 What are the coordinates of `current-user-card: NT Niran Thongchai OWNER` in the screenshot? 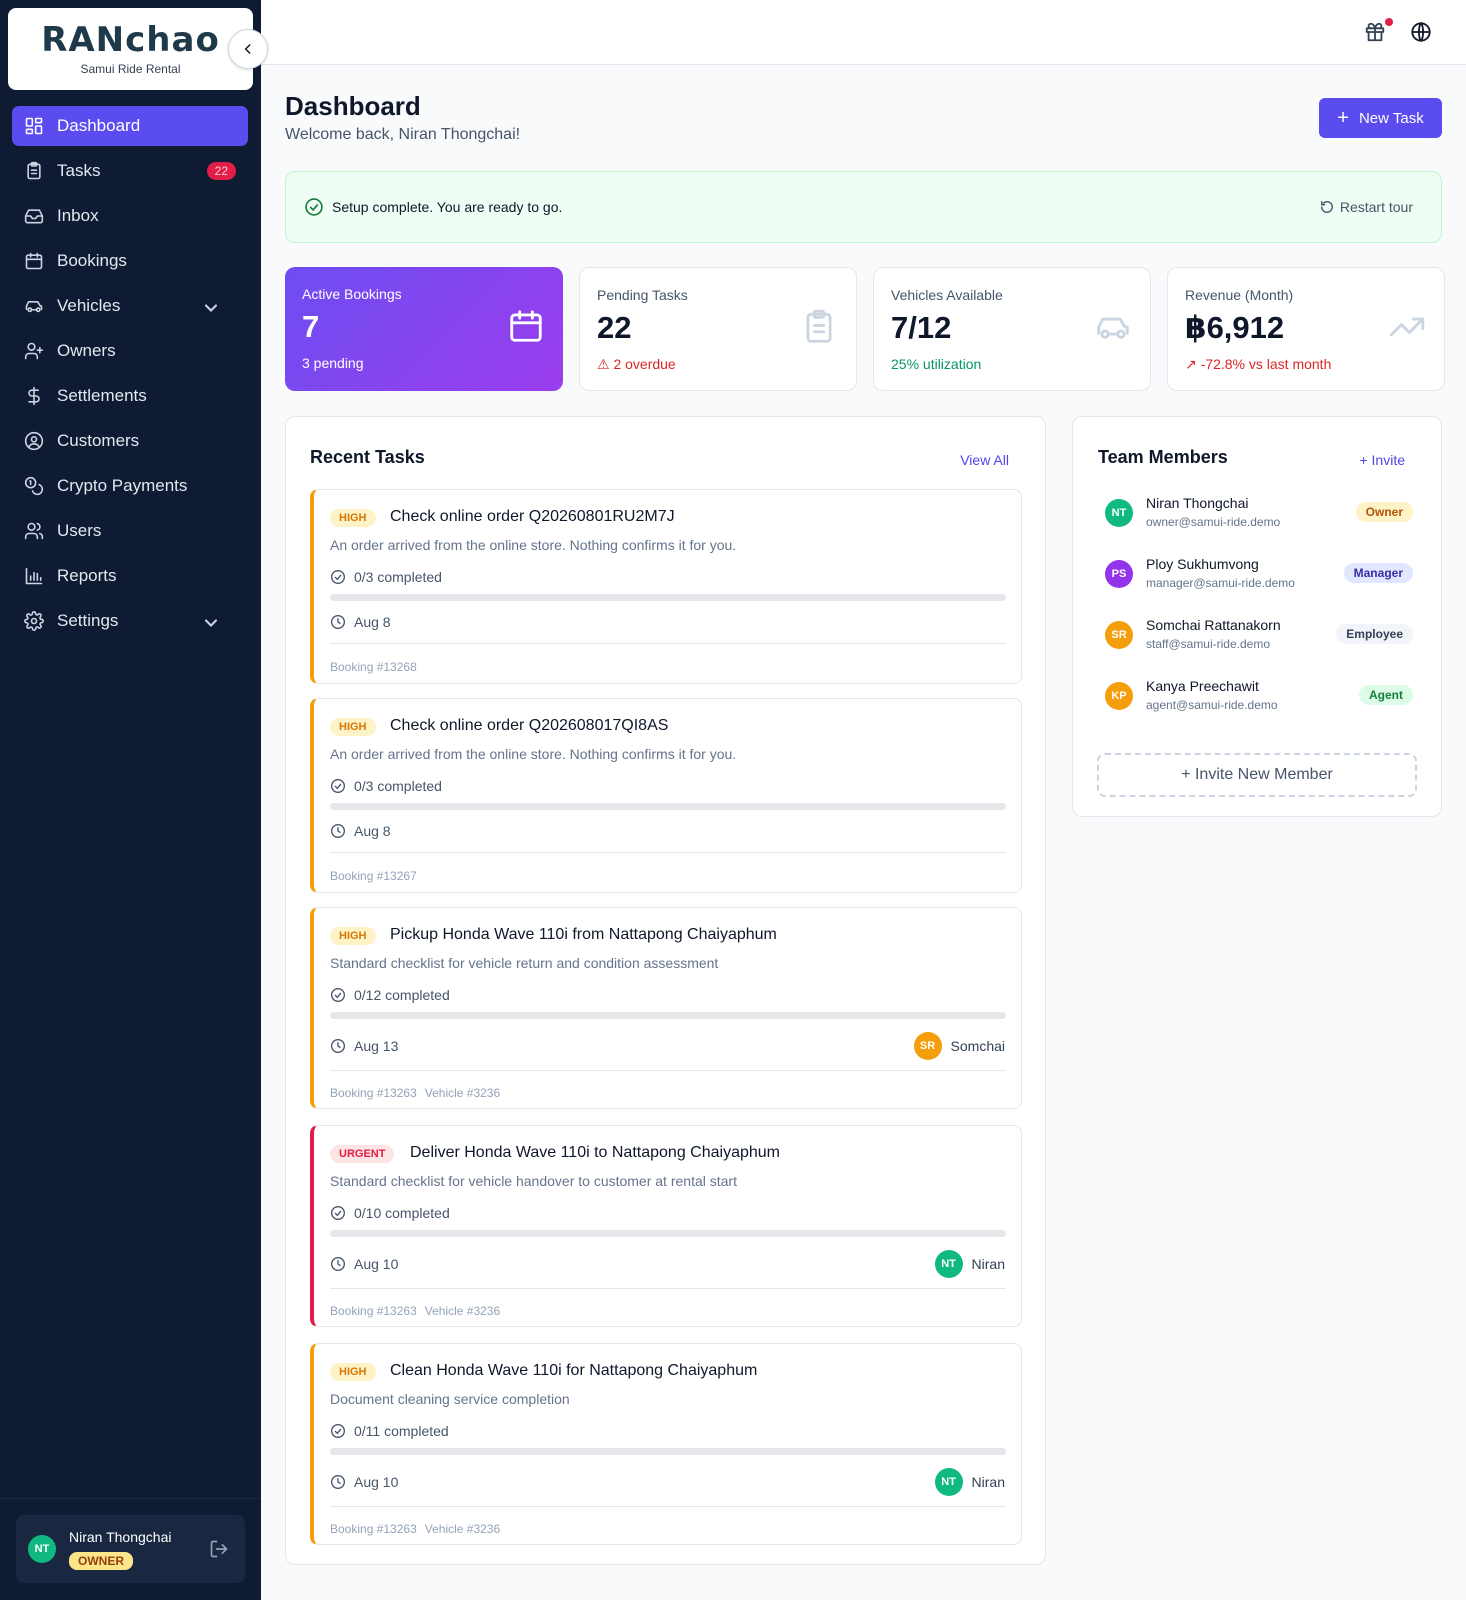 It's located at (130, 1549).